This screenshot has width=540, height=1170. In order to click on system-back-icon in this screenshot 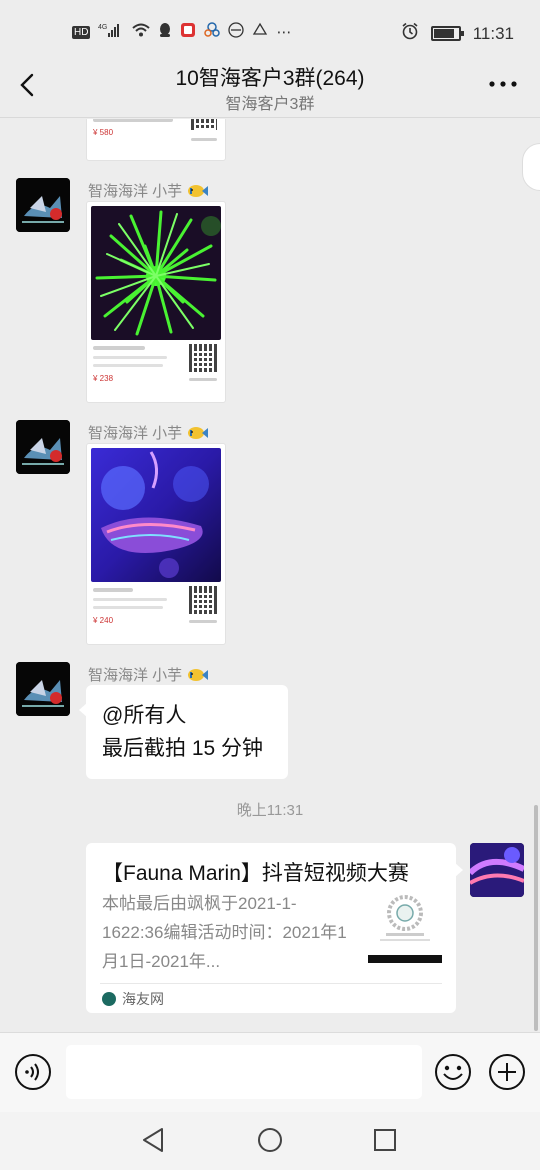, I will do `click(154, 1140)`.